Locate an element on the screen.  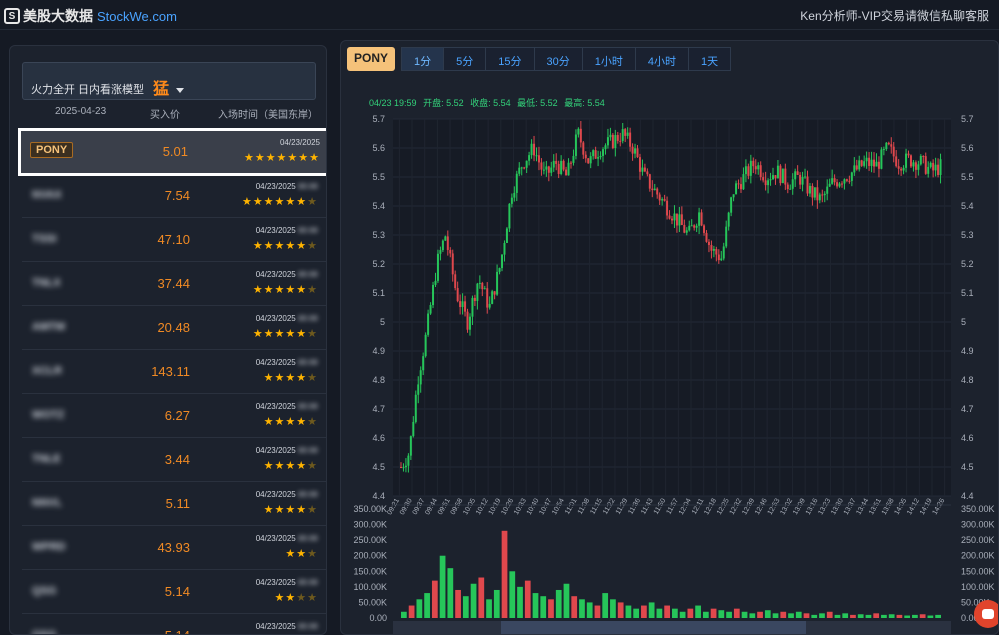
volume-tick-right: 350.00K is located at coordinates (978, 509).